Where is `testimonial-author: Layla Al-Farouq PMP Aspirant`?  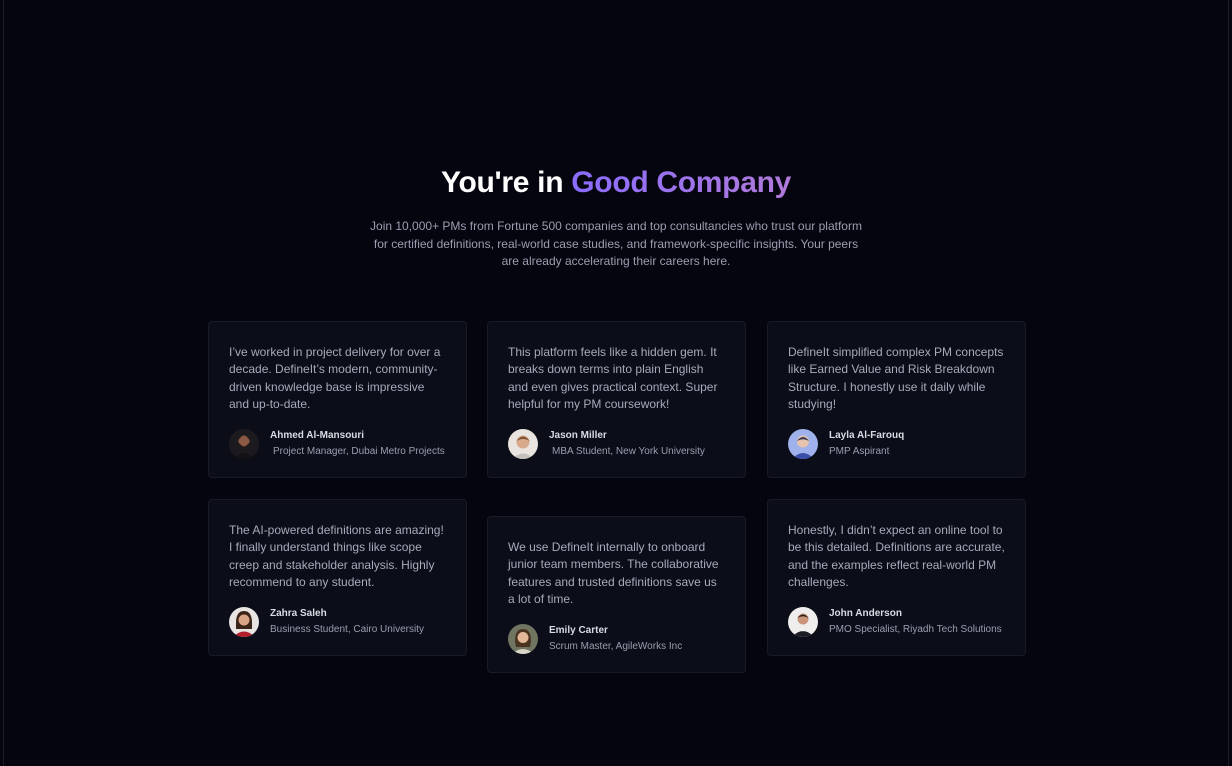
testimonial-author: Layla Al-Farouq PMP Aspirant is located at coordinates (896, 443).